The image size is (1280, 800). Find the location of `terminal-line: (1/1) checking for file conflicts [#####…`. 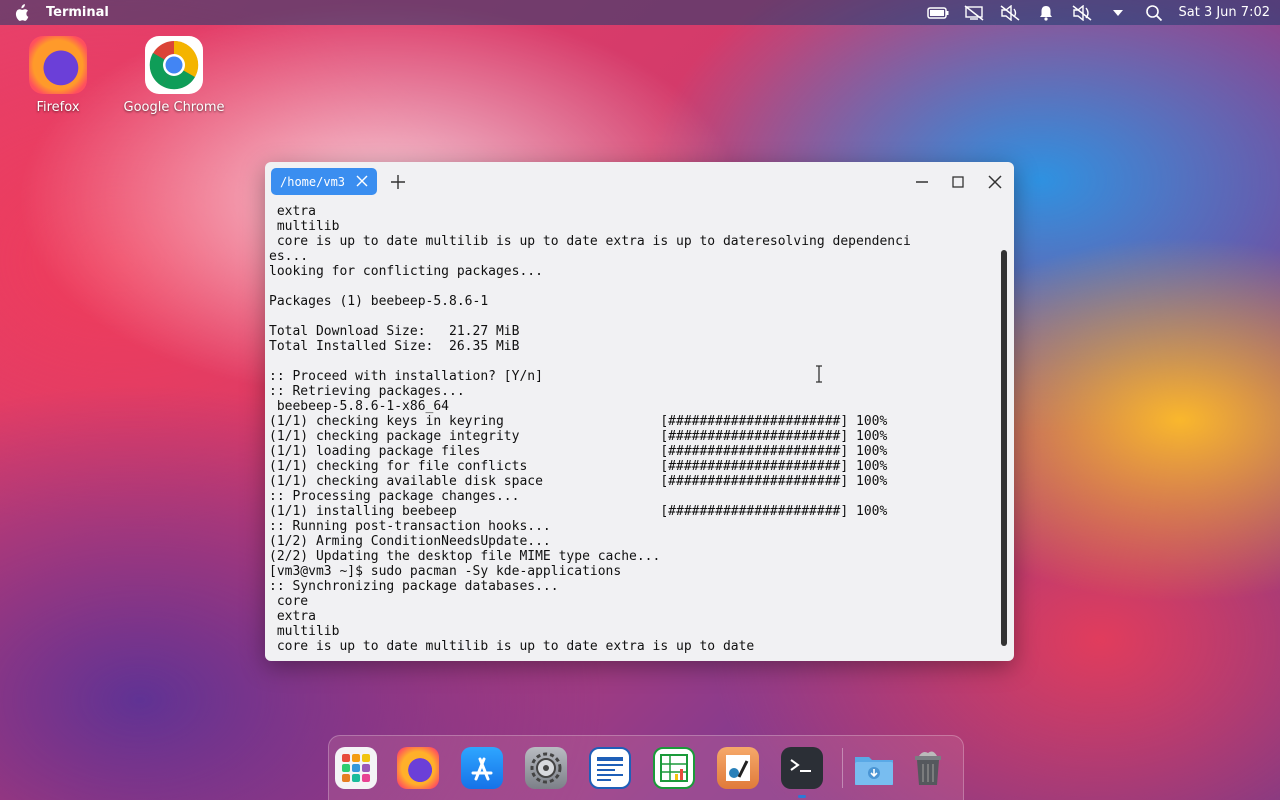

terminal-line: (1/1) checking for file conflicts [#####… is located at coordinates (578, 466).